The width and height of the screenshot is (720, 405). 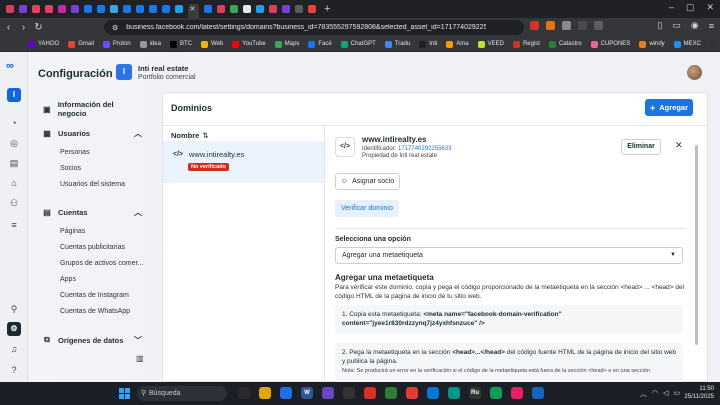 What do you see at coordinates (182, 393) in the screenshot?
I see `taskbar-search: ⚲ Búsqueda` at bounding box center [182, 393].